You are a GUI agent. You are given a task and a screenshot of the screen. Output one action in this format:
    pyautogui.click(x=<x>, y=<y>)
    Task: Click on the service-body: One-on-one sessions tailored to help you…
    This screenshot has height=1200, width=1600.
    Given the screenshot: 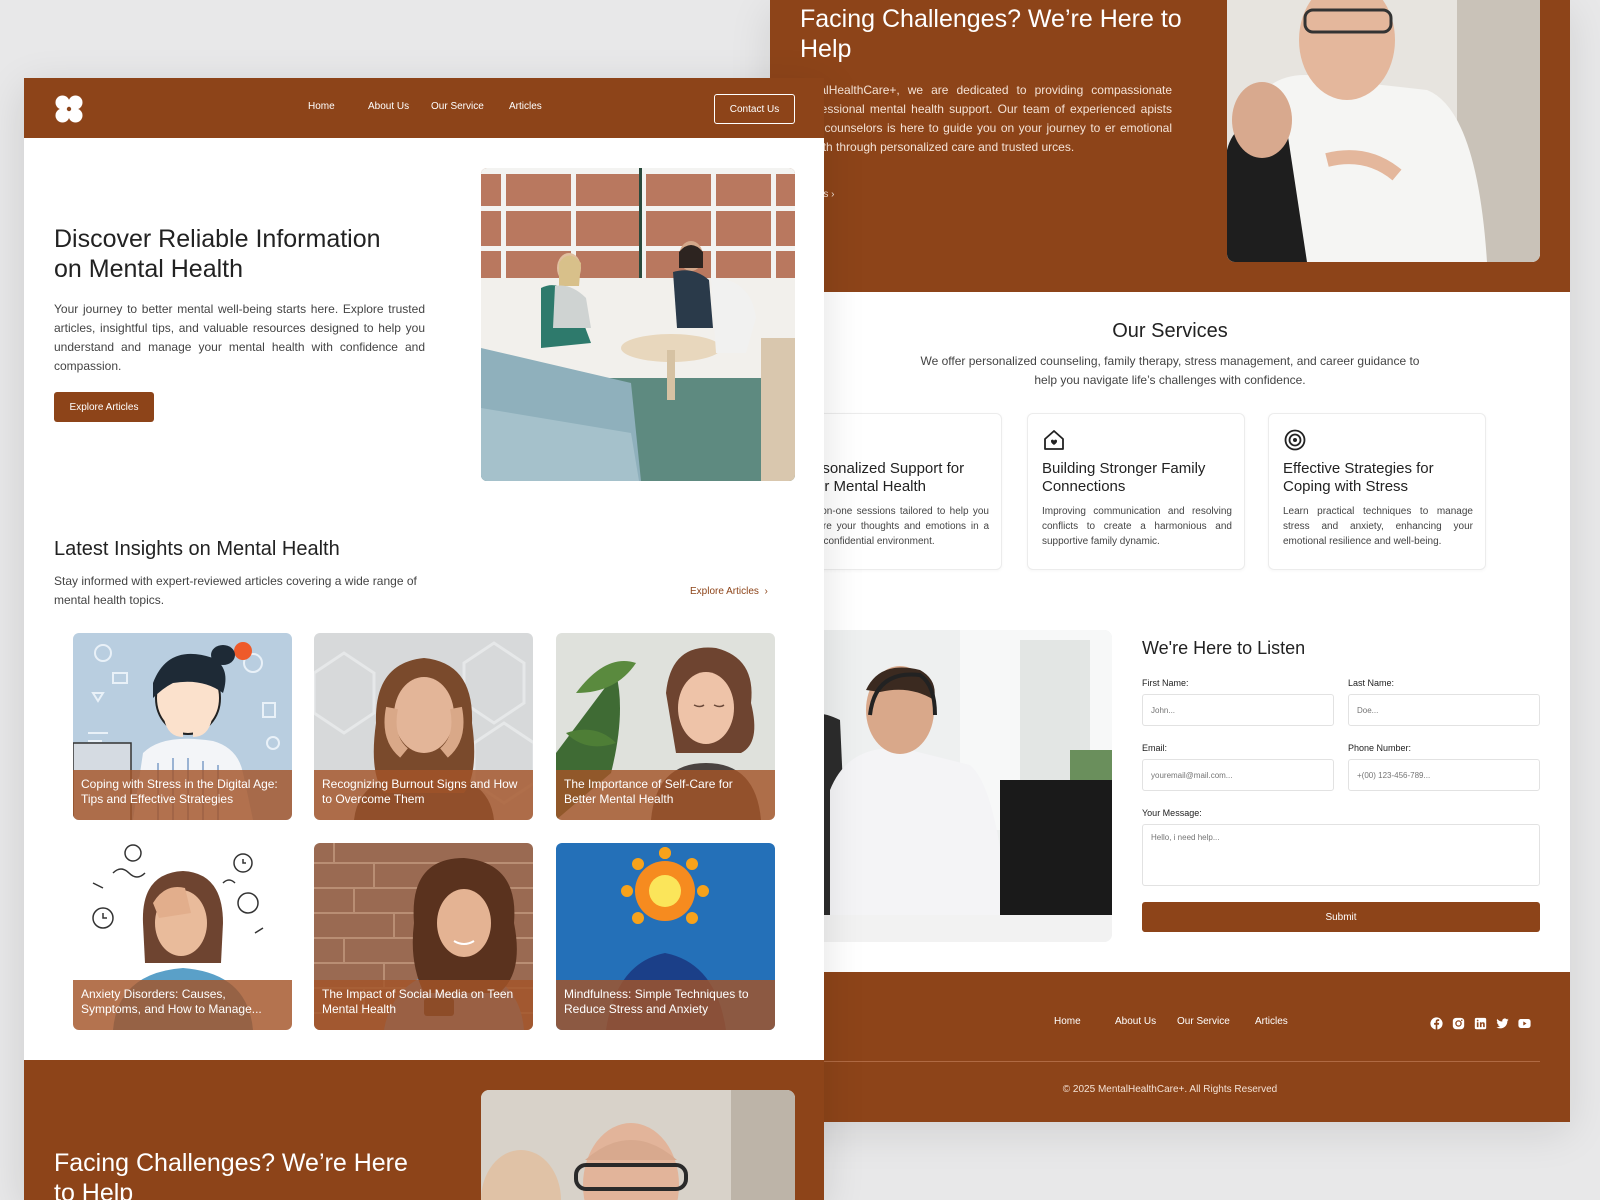 What is the action you would take?
    pyautogui.click(x=894, y=526)
    